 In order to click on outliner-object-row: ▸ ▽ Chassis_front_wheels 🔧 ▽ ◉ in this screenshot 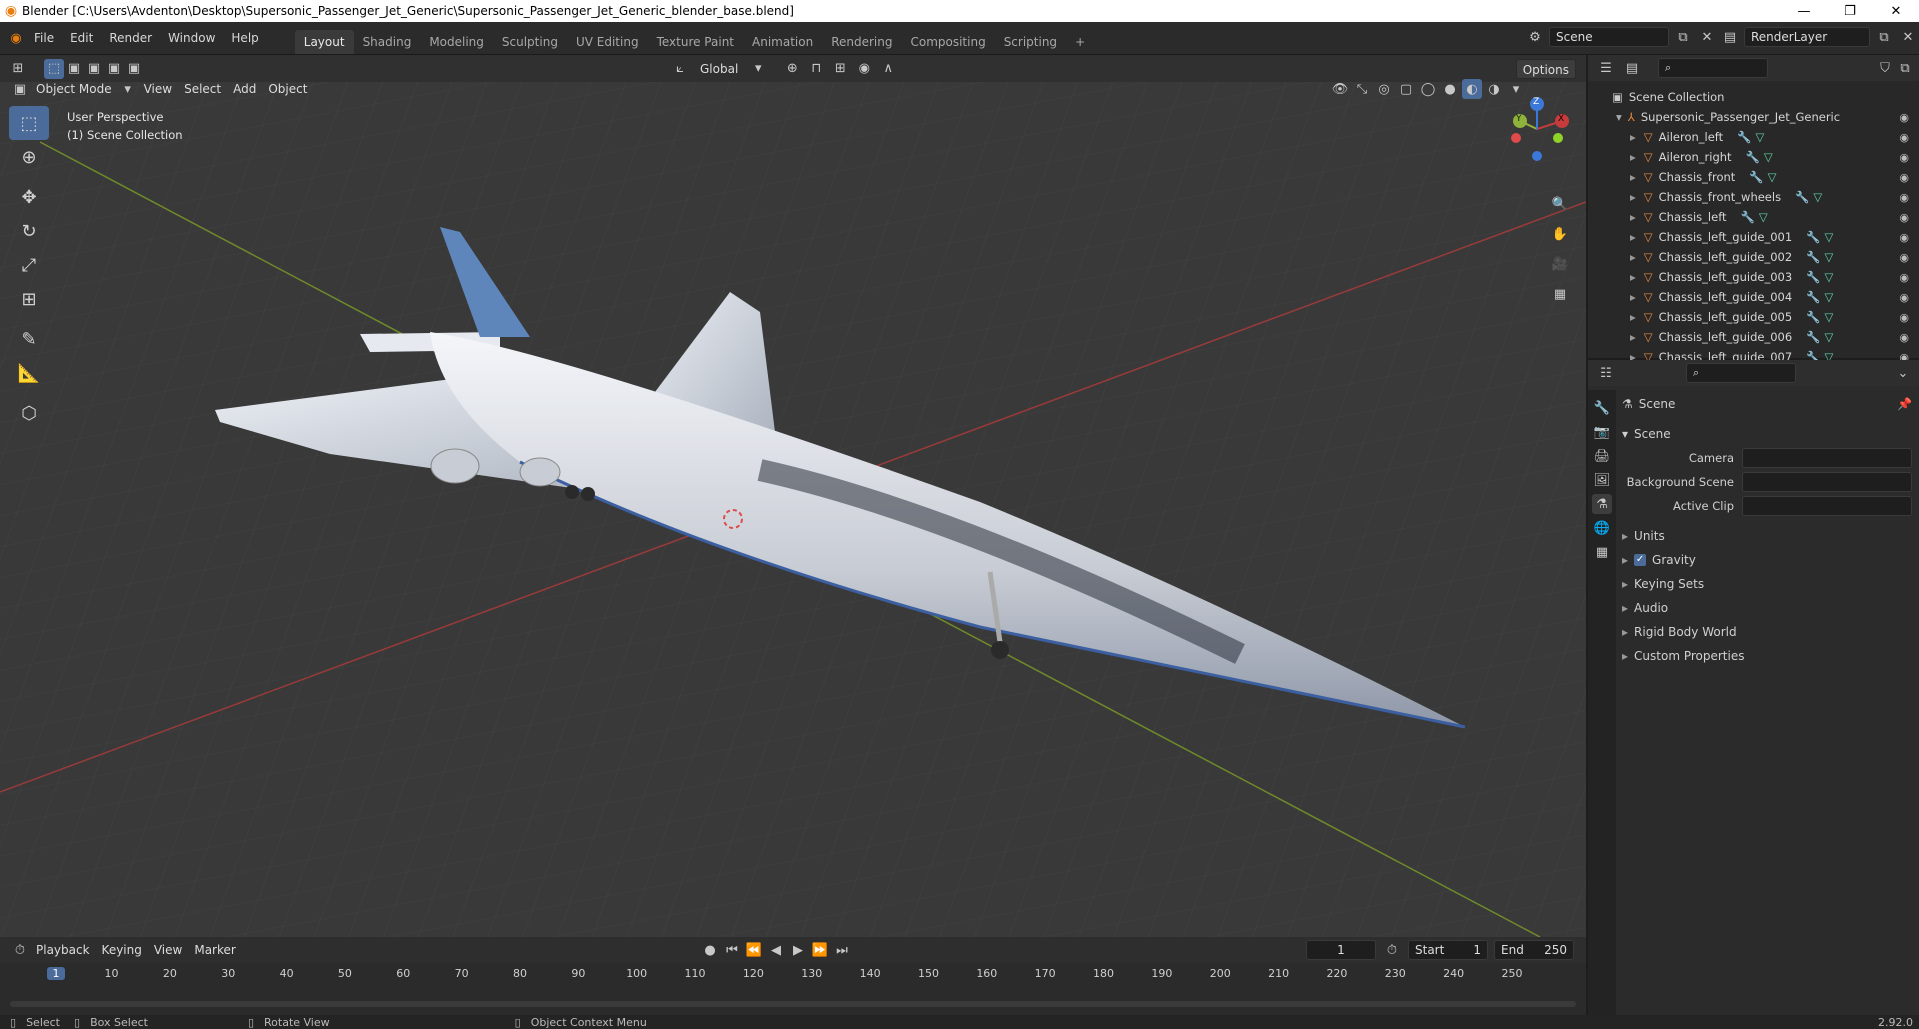, I will do `click(1753, 197)`.